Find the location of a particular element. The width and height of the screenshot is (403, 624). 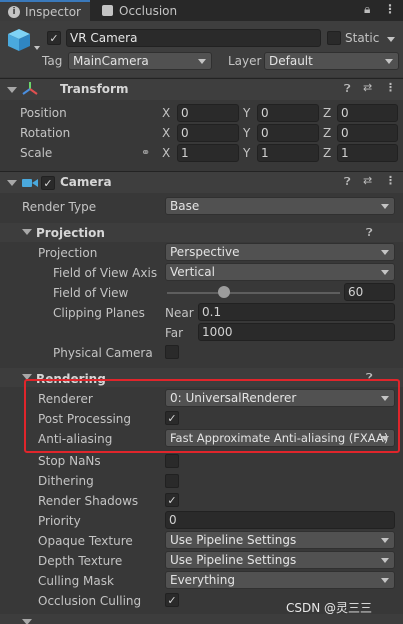

projection-label: Projection is located at coordinates (68, 253).